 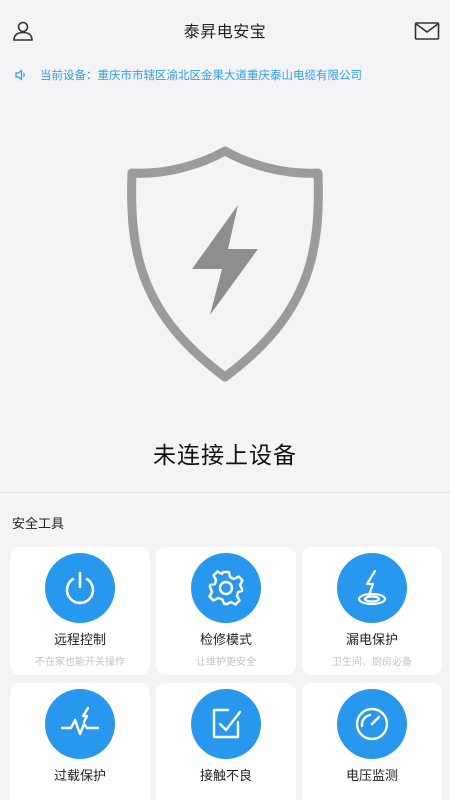 I want to click on tool-label: 过载保护, so click(x=79, y=776).